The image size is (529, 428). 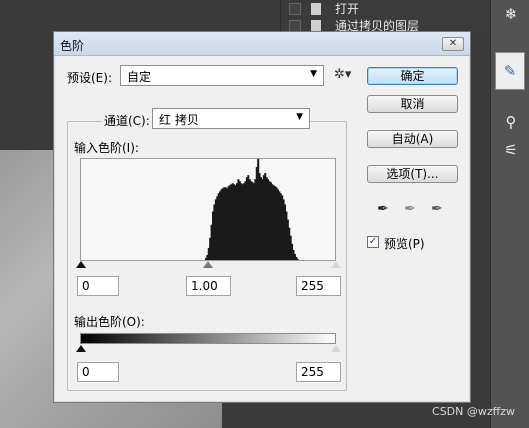 What do you see at coordinates (81, 264) in the screenshot?
I see `input-black-slider` at bounding box center [81, 264].